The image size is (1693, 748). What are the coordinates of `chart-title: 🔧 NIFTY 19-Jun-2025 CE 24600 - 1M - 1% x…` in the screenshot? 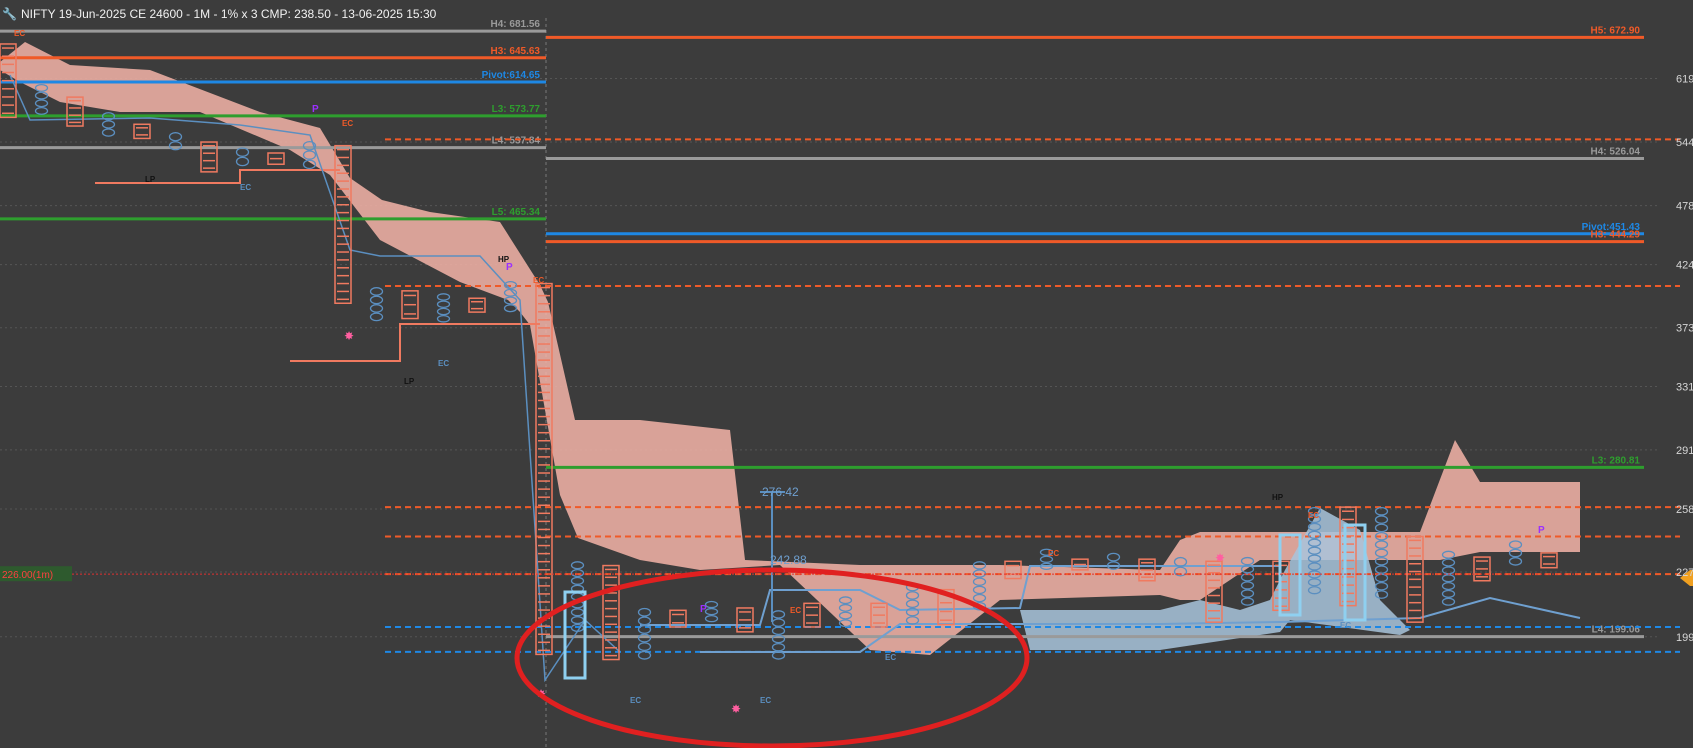 It's located at (219, 14).